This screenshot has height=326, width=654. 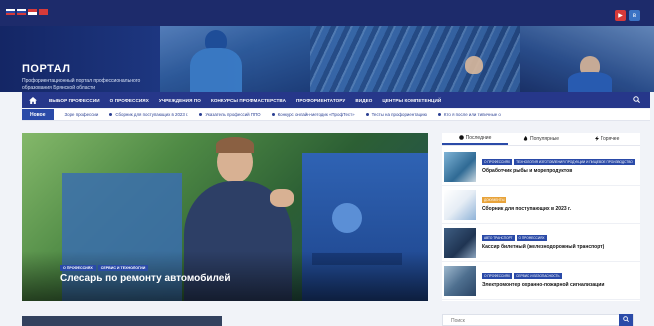 What do you see at coordinates (82, 114) in the screenshot?
I see `ticker-item-text: Зоре профессии` at bounding box center [82, 114].